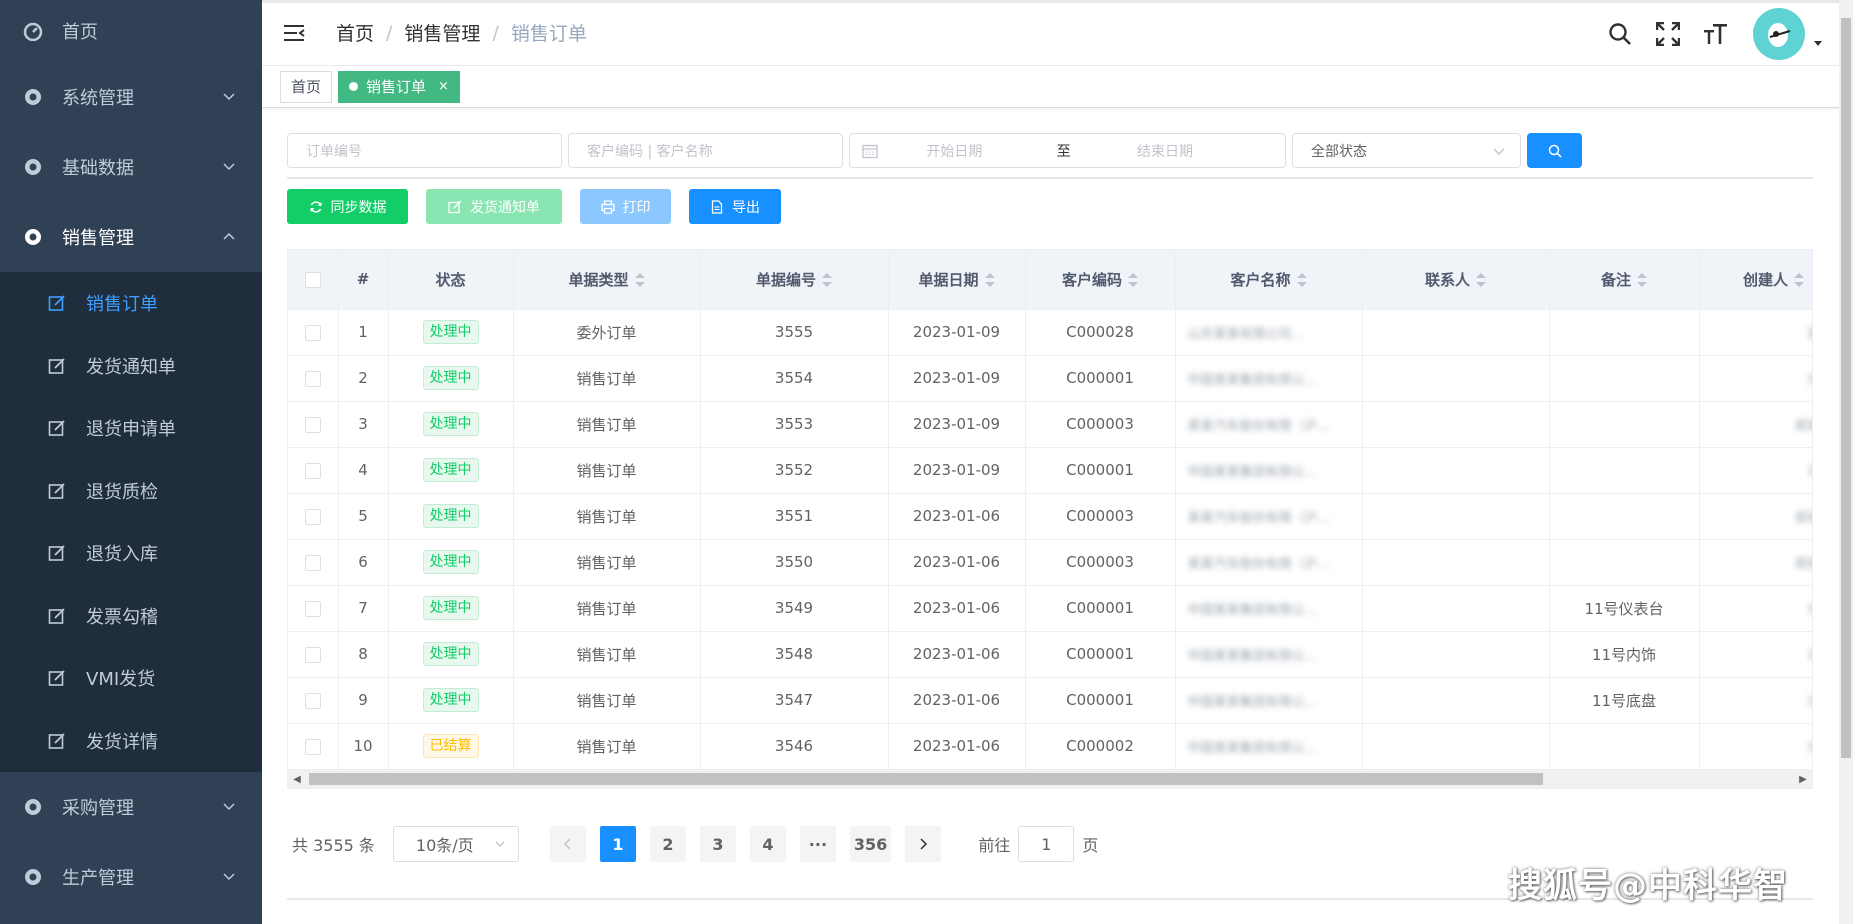 The image size is (1853, 924). Describe the element at coordinates (297, 779) in the screenshot. I see `scroll-left-icon: ◀` at that location.